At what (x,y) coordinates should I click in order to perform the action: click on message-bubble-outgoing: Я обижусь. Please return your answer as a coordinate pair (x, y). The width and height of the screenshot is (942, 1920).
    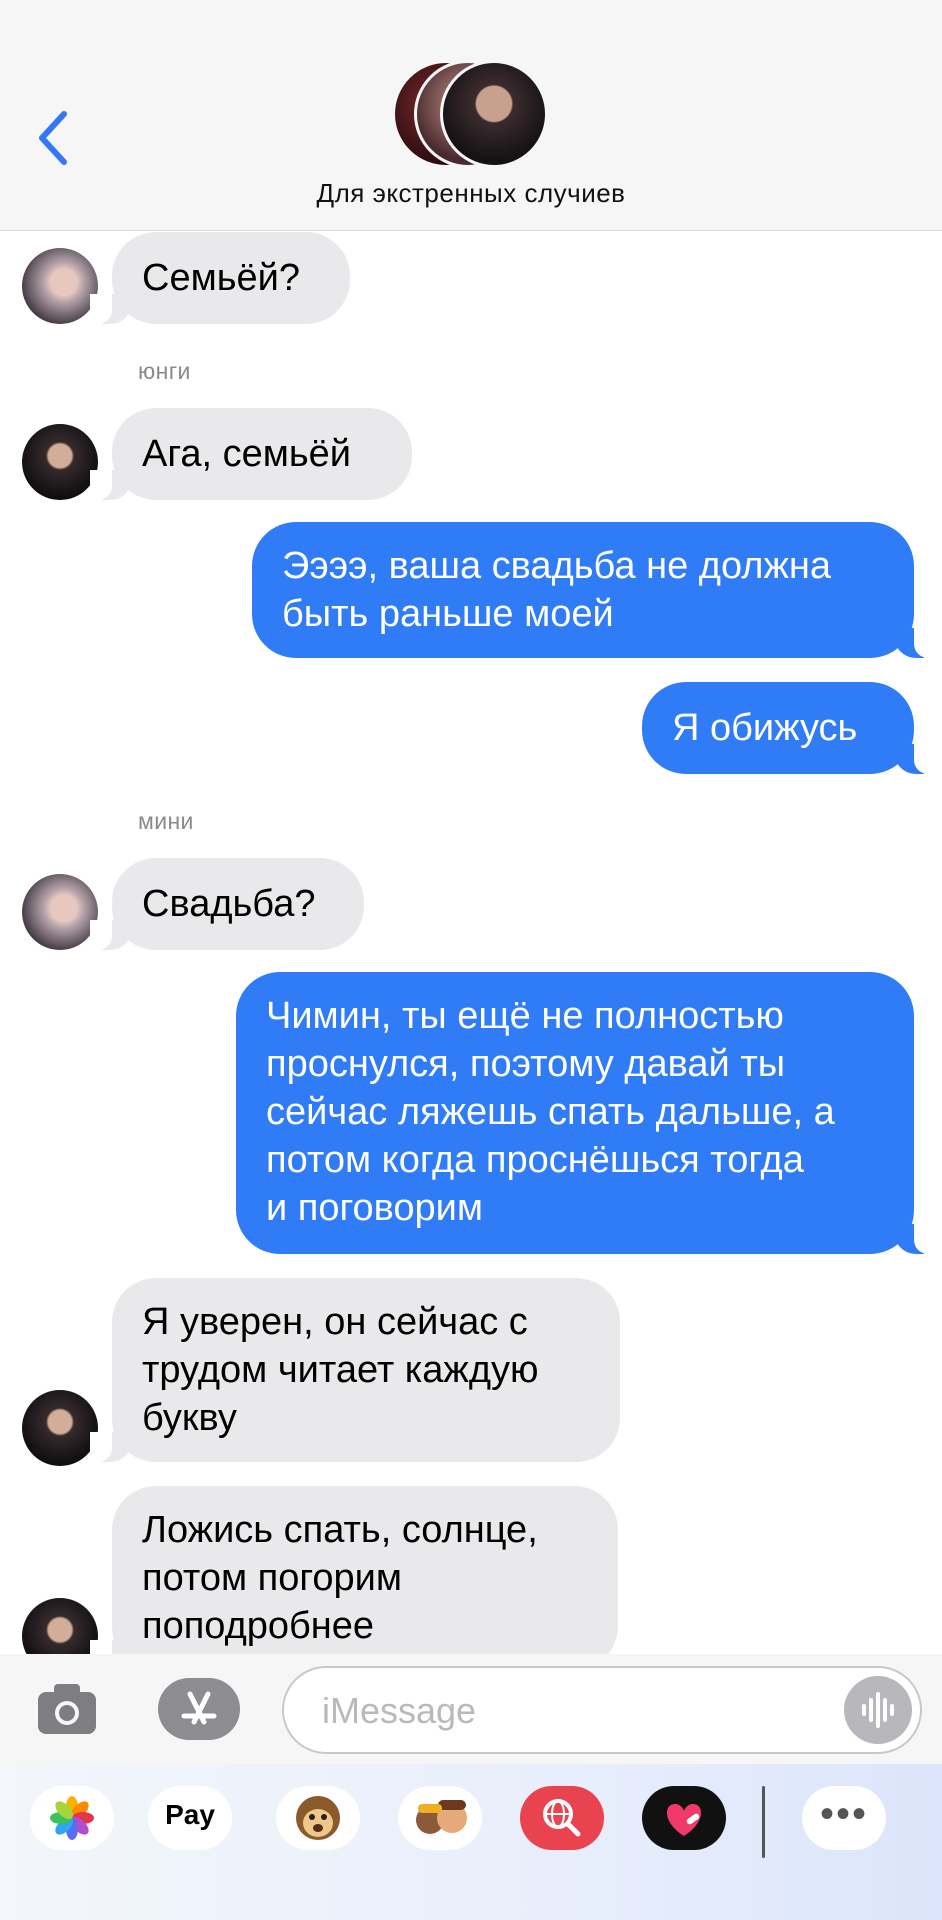
    Looking at the image, I should click on (789, 728).